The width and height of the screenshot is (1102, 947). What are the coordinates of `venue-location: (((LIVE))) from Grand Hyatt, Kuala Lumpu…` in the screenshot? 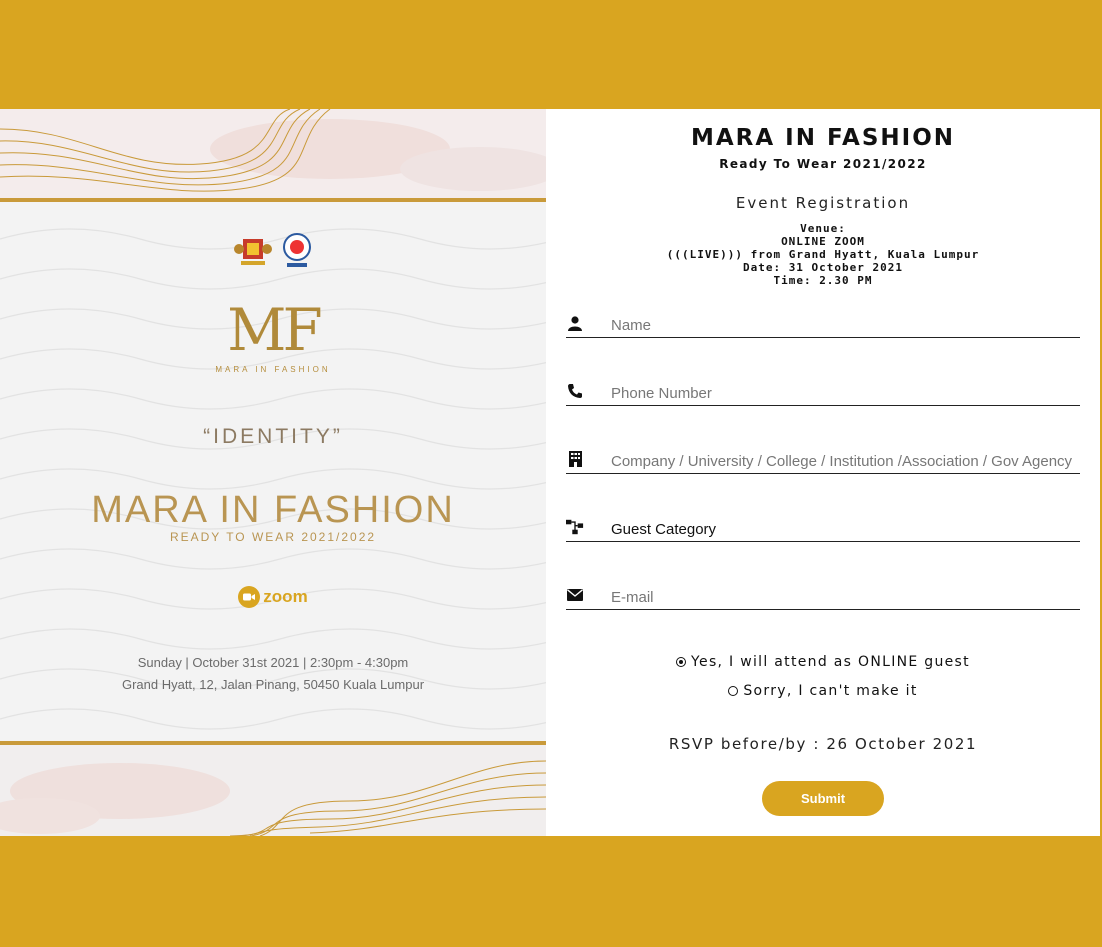 It's located at (823, 254).